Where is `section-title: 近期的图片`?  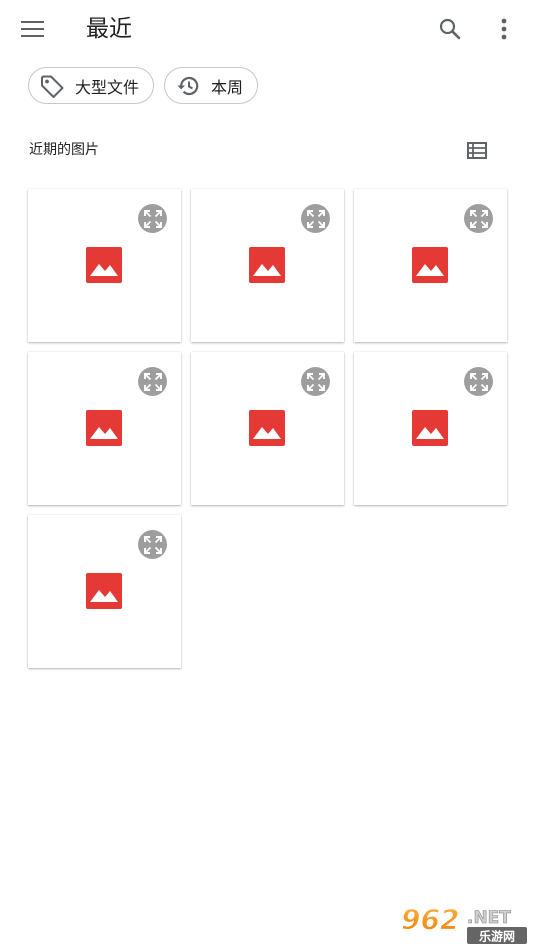
section-title: 近期的图片 is located at coordinates (64, 150).